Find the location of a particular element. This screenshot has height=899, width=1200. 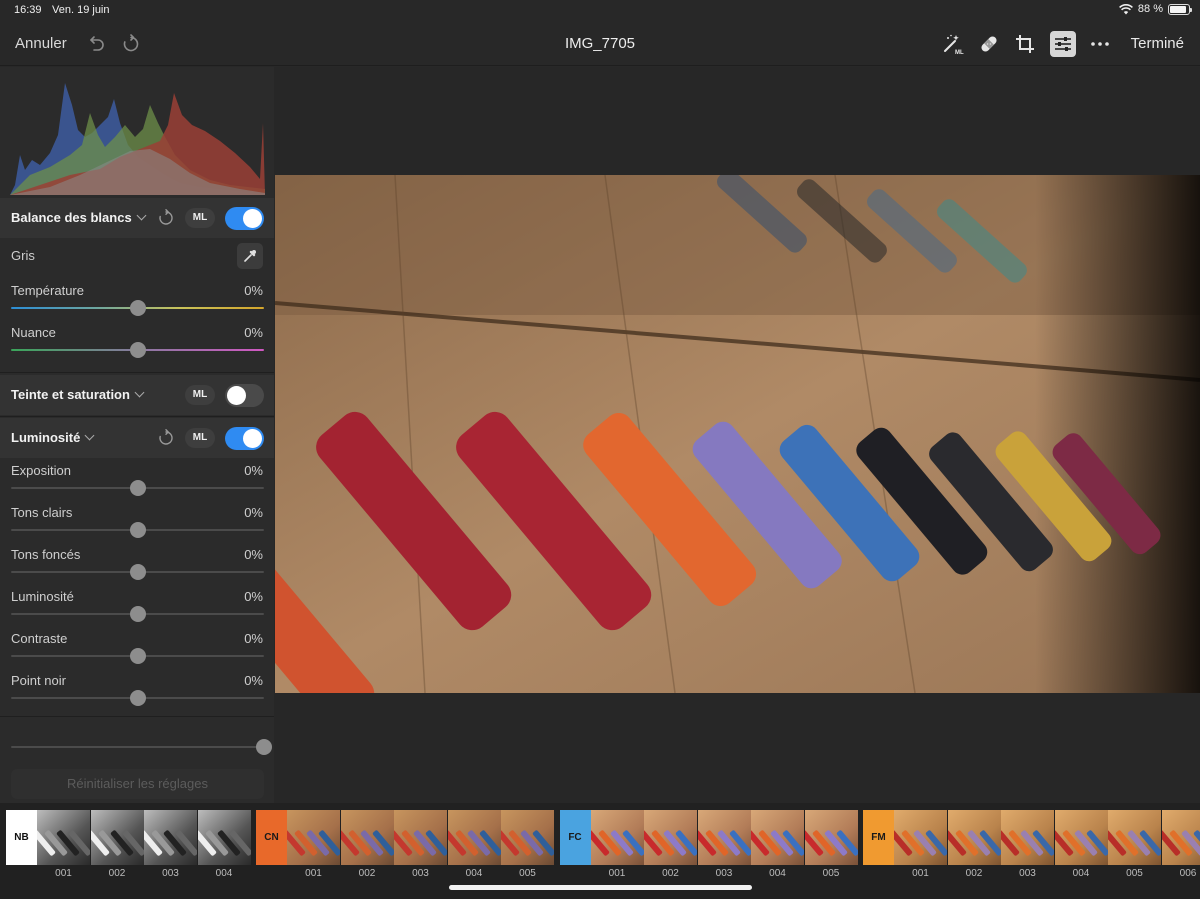

gray-label: Gris is located at coordinates (23, 255).